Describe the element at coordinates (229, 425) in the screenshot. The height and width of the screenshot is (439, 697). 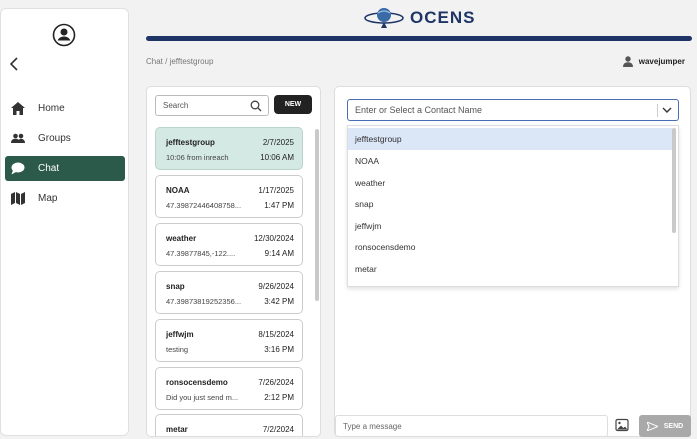
I see `conversation-item: metar 7/2/2024` at that location.